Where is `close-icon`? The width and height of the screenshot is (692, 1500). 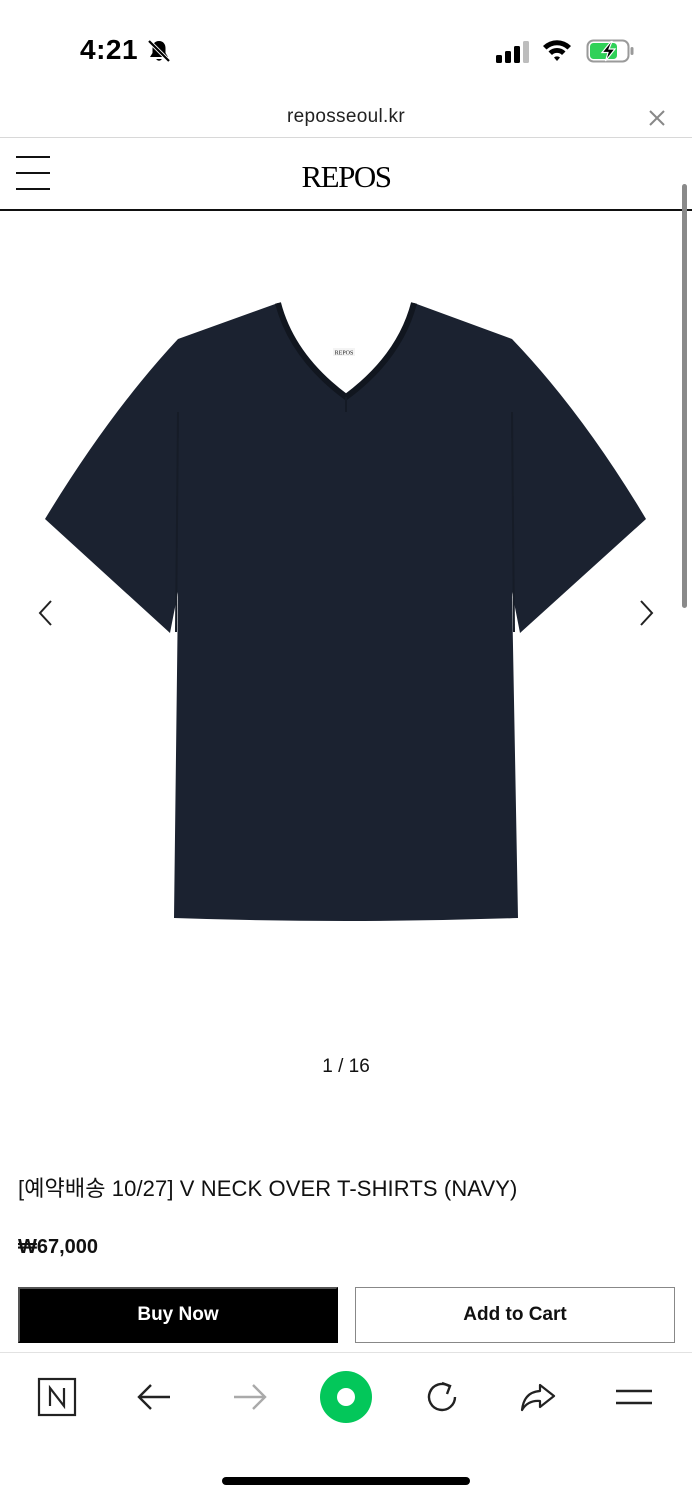
close-icon is located at coordinates (657, 118).